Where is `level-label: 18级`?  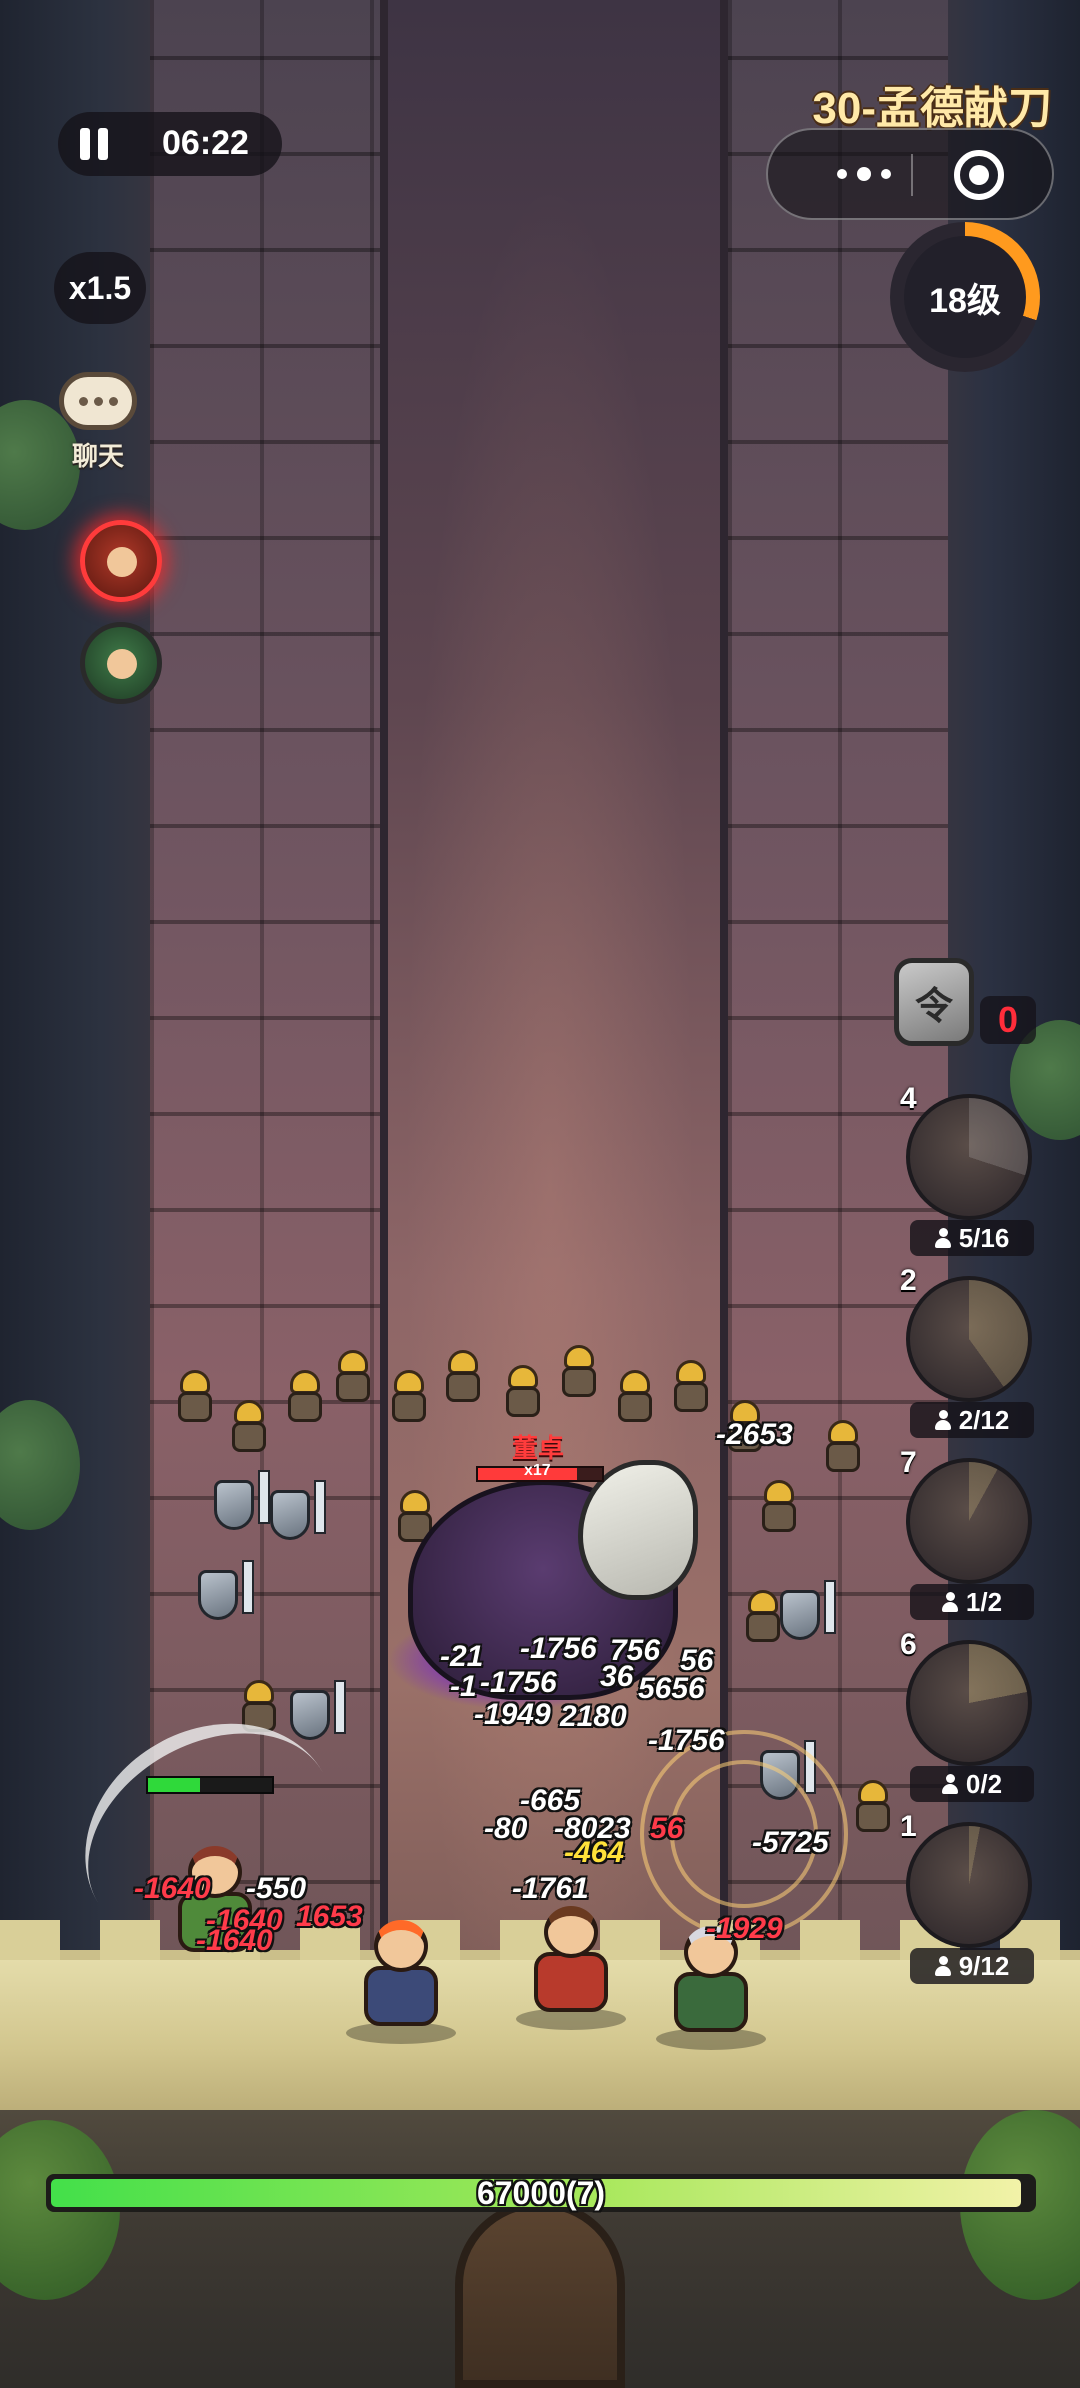
level-label: 18级 is located at coordinates (965, 297).